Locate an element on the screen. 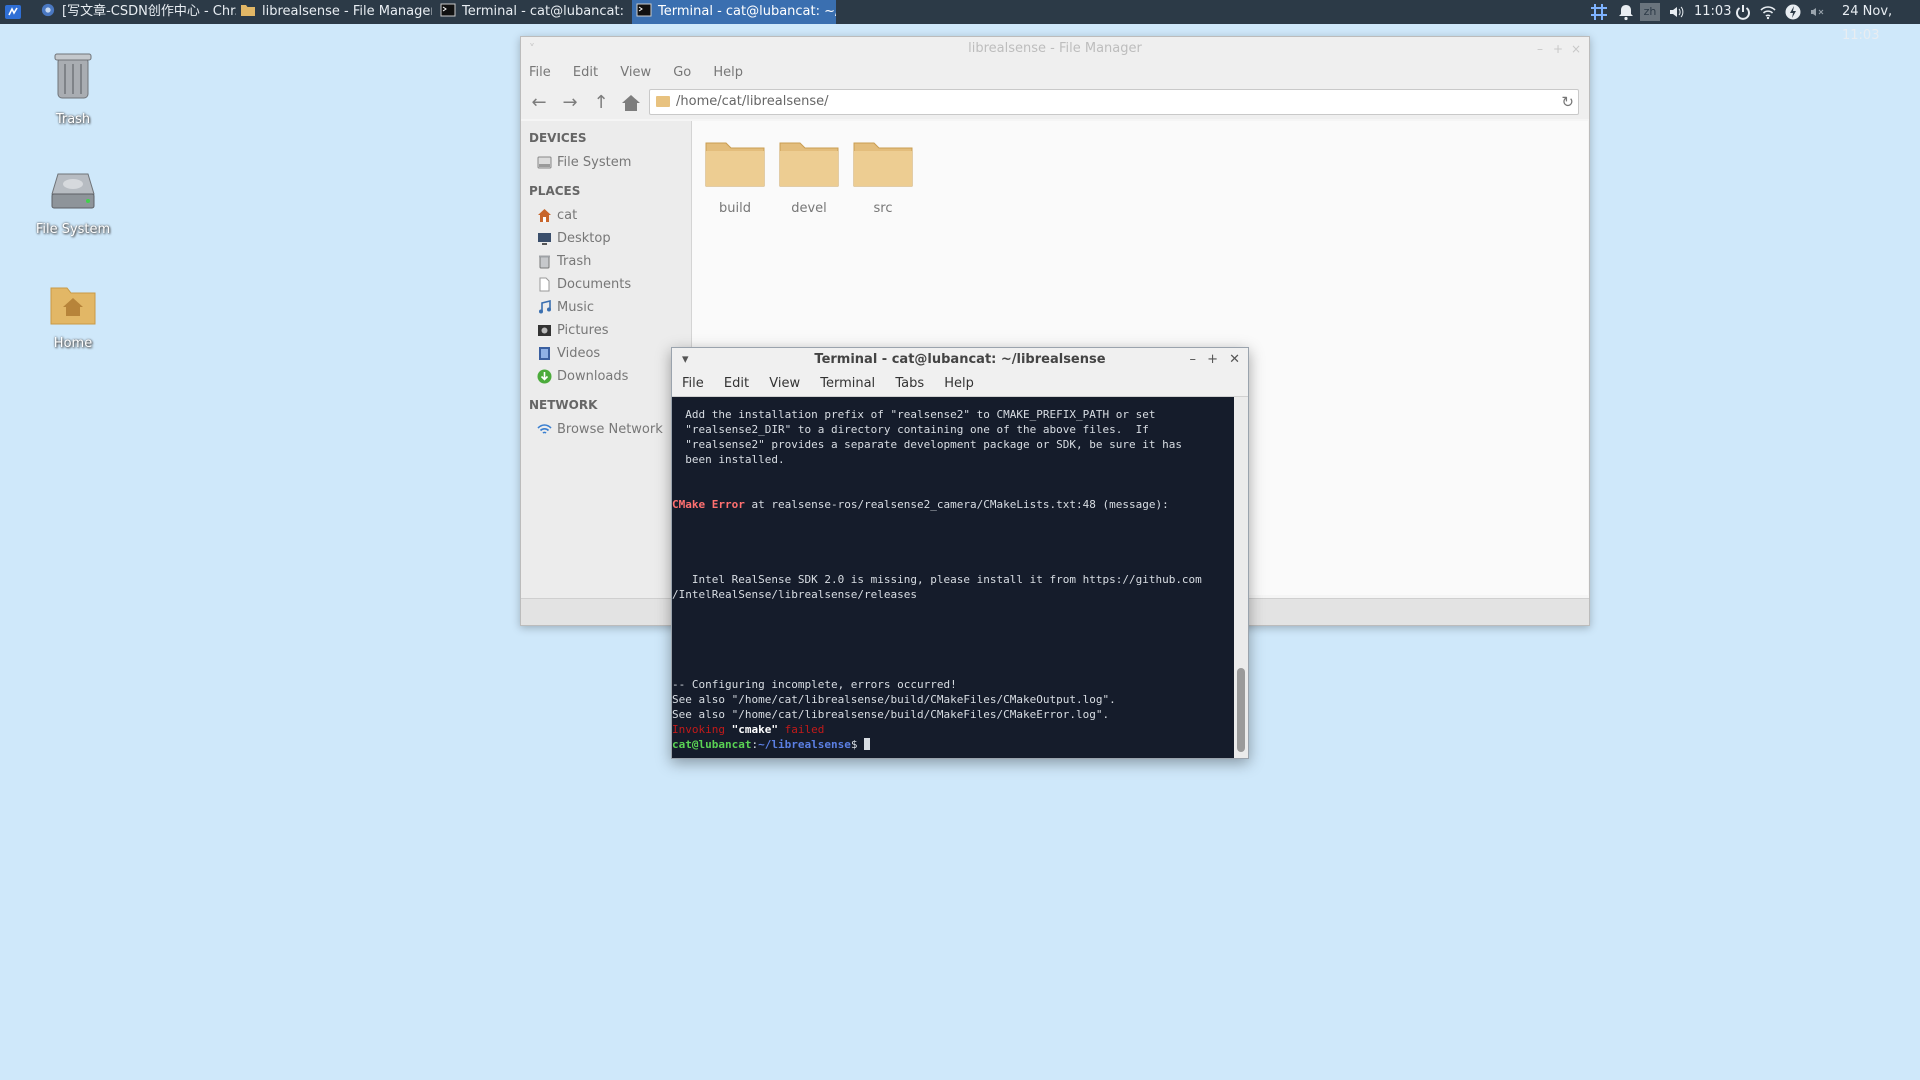 The image size is (1920, 1080). location-bar: /home/cat/librealsense/ ↻ is located at coordinates (1114, 102).